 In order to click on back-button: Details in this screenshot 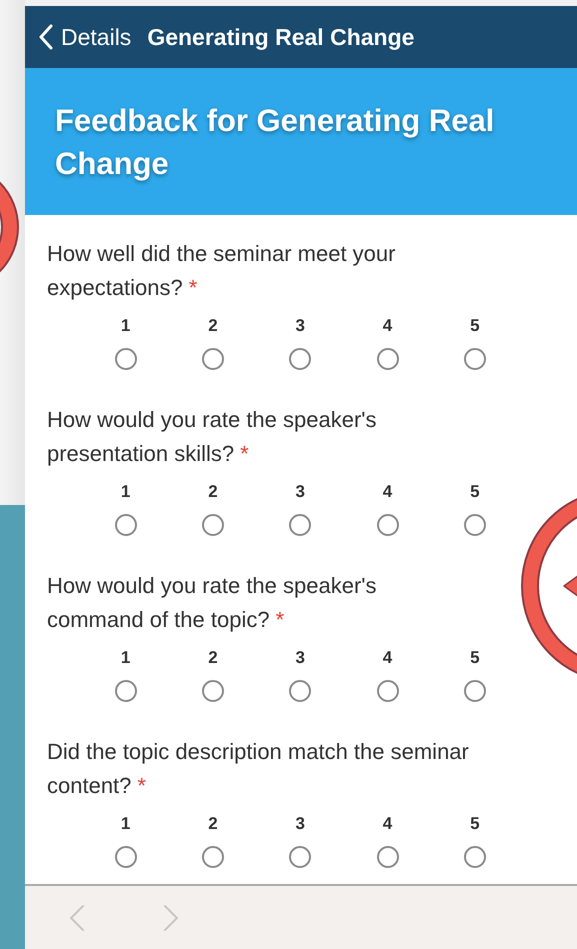, I will do `click(85, 37)`.